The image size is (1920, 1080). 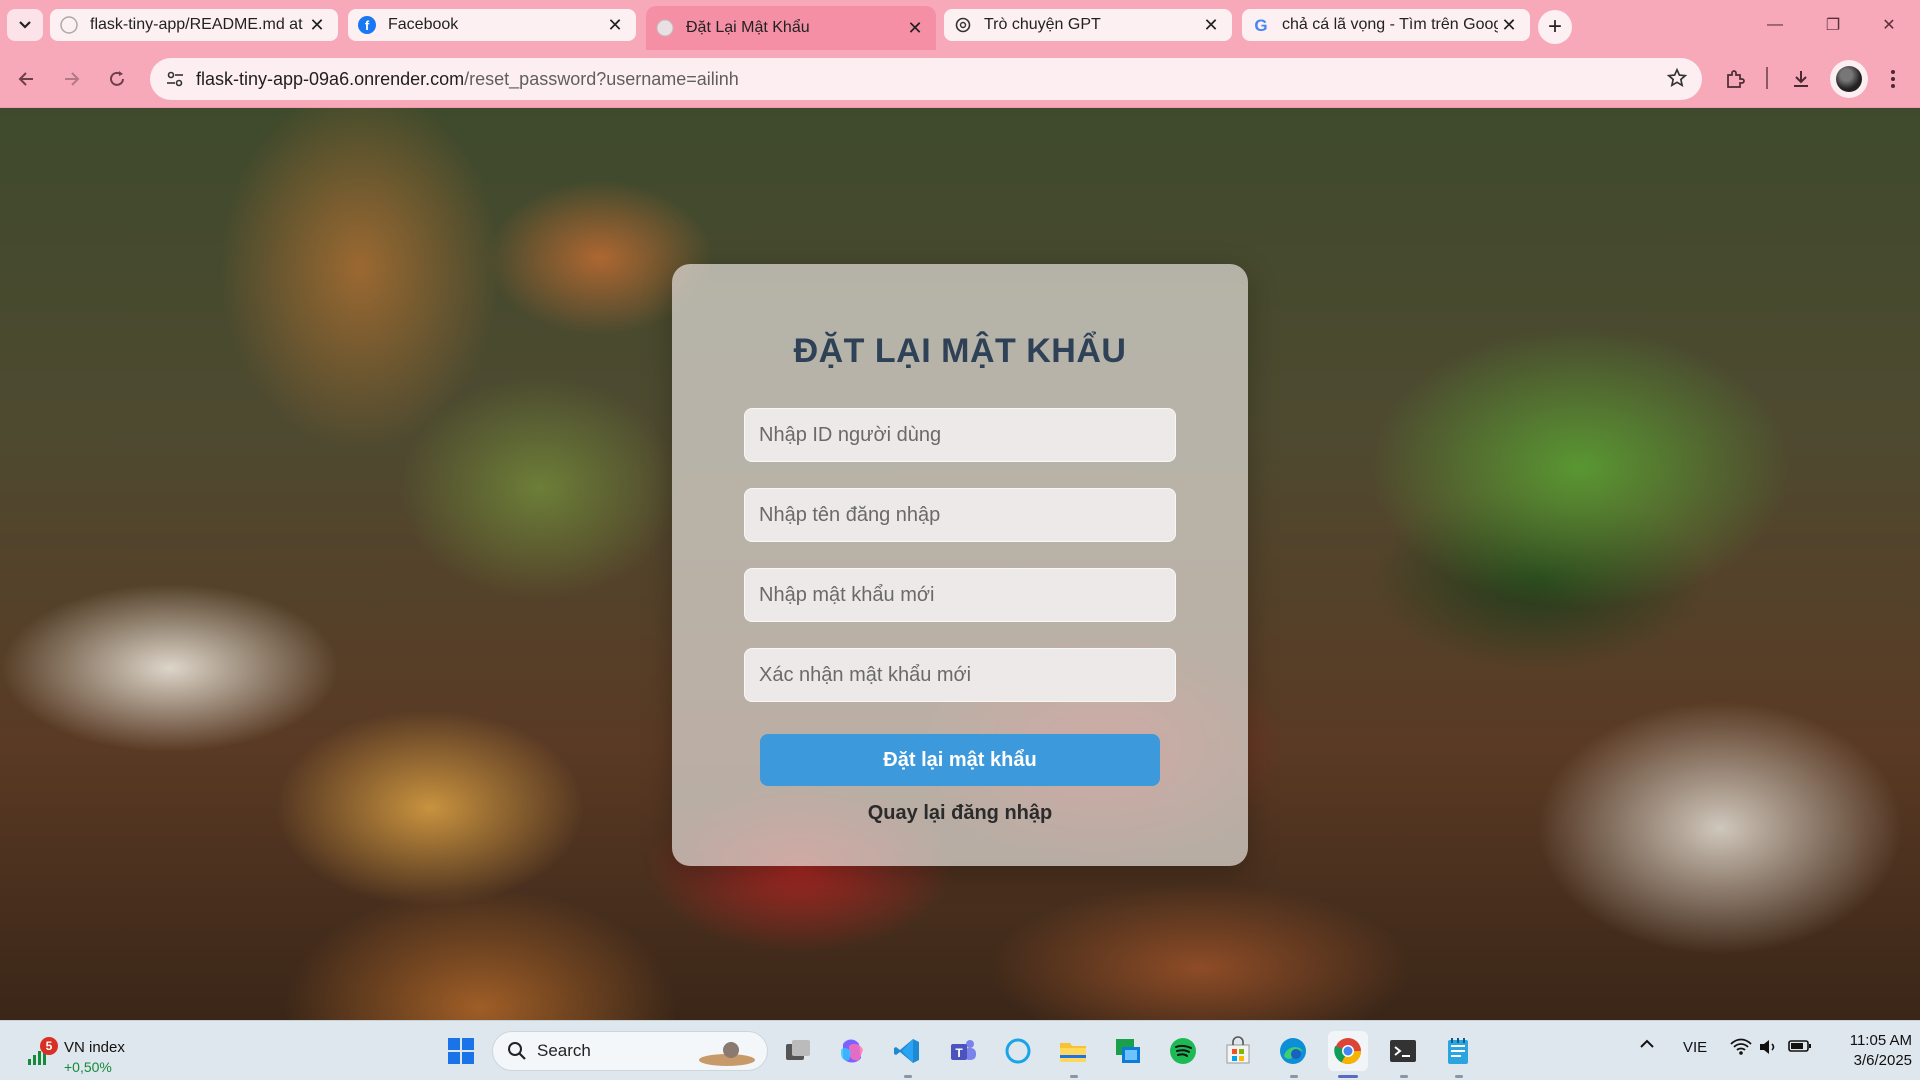 I want to click on close-window-button: ✕, so click(x=1889, y=25).